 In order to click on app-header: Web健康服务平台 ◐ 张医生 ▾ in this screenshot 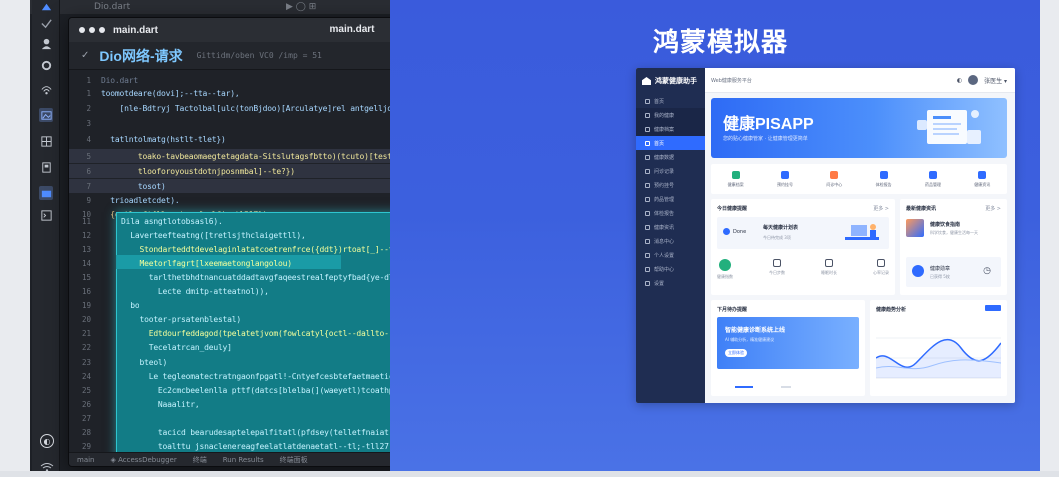, I will do `click(860, 80)`.